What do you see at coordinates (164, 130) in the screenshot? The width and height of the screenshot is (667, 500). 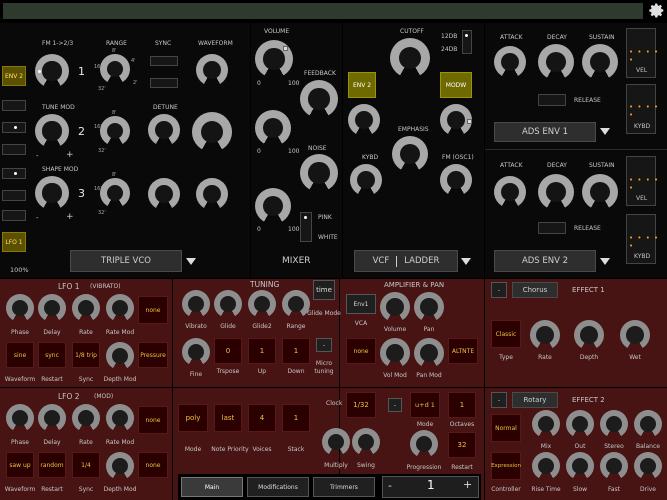 I see `detune-knob` at bounding box center [164, 130].